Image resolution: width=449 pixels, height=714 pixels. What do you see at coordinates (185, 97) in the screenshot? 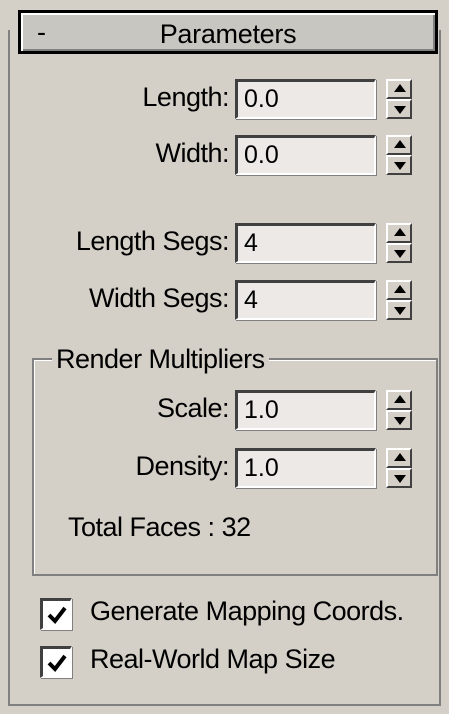
I see `length-label: Length:` at bounding box center [185, 97].